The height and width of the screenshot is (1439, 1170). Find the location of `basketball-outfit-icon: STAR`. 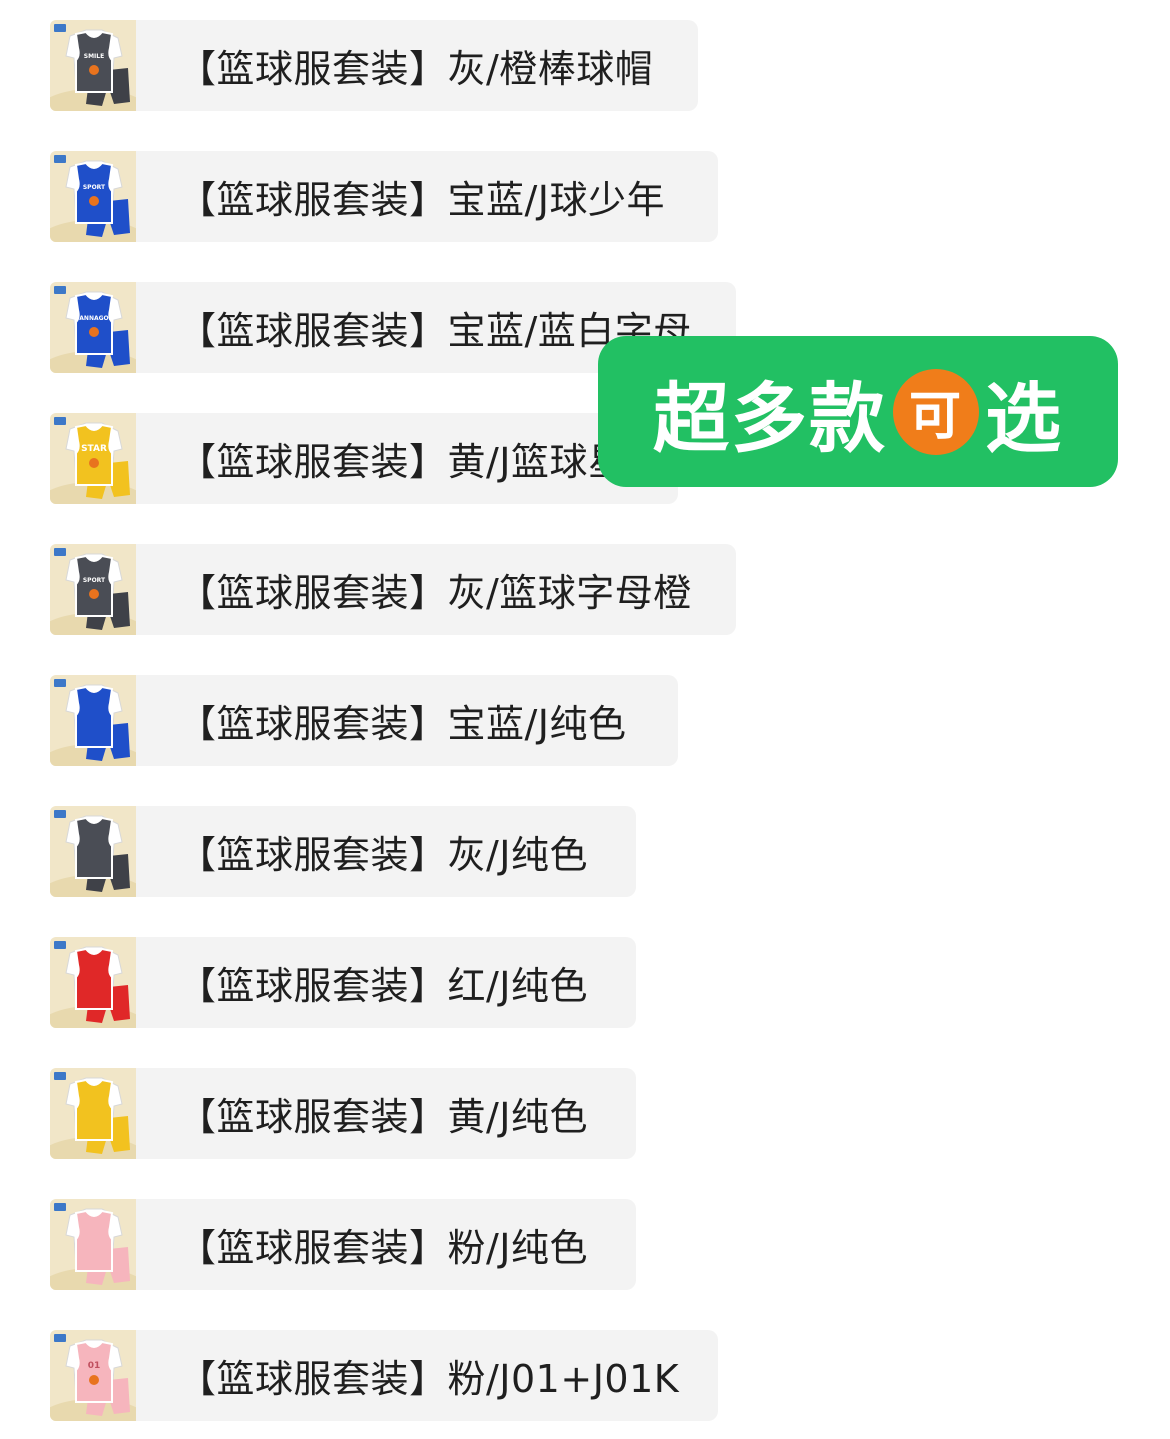

basketball-outfit-icon: STAR is located at coordinates (97, 460).